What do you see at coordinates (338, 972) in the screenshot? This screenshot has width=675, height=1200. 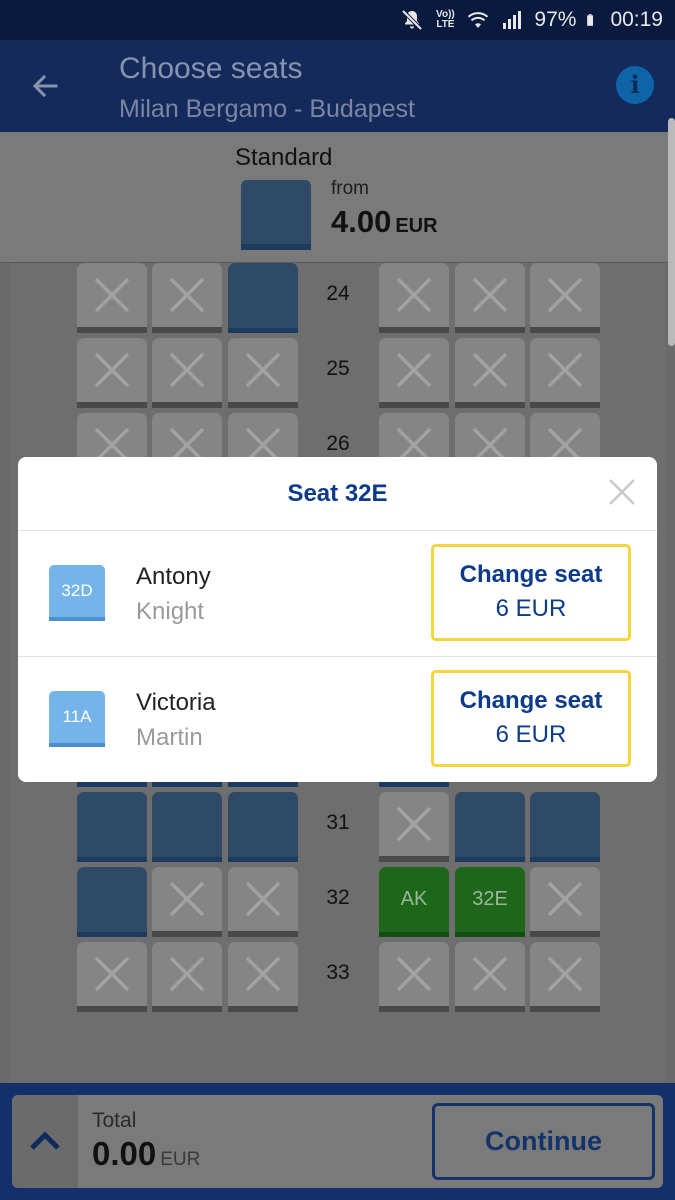 I see `row-number: 33` at bounding box center [338, 972].